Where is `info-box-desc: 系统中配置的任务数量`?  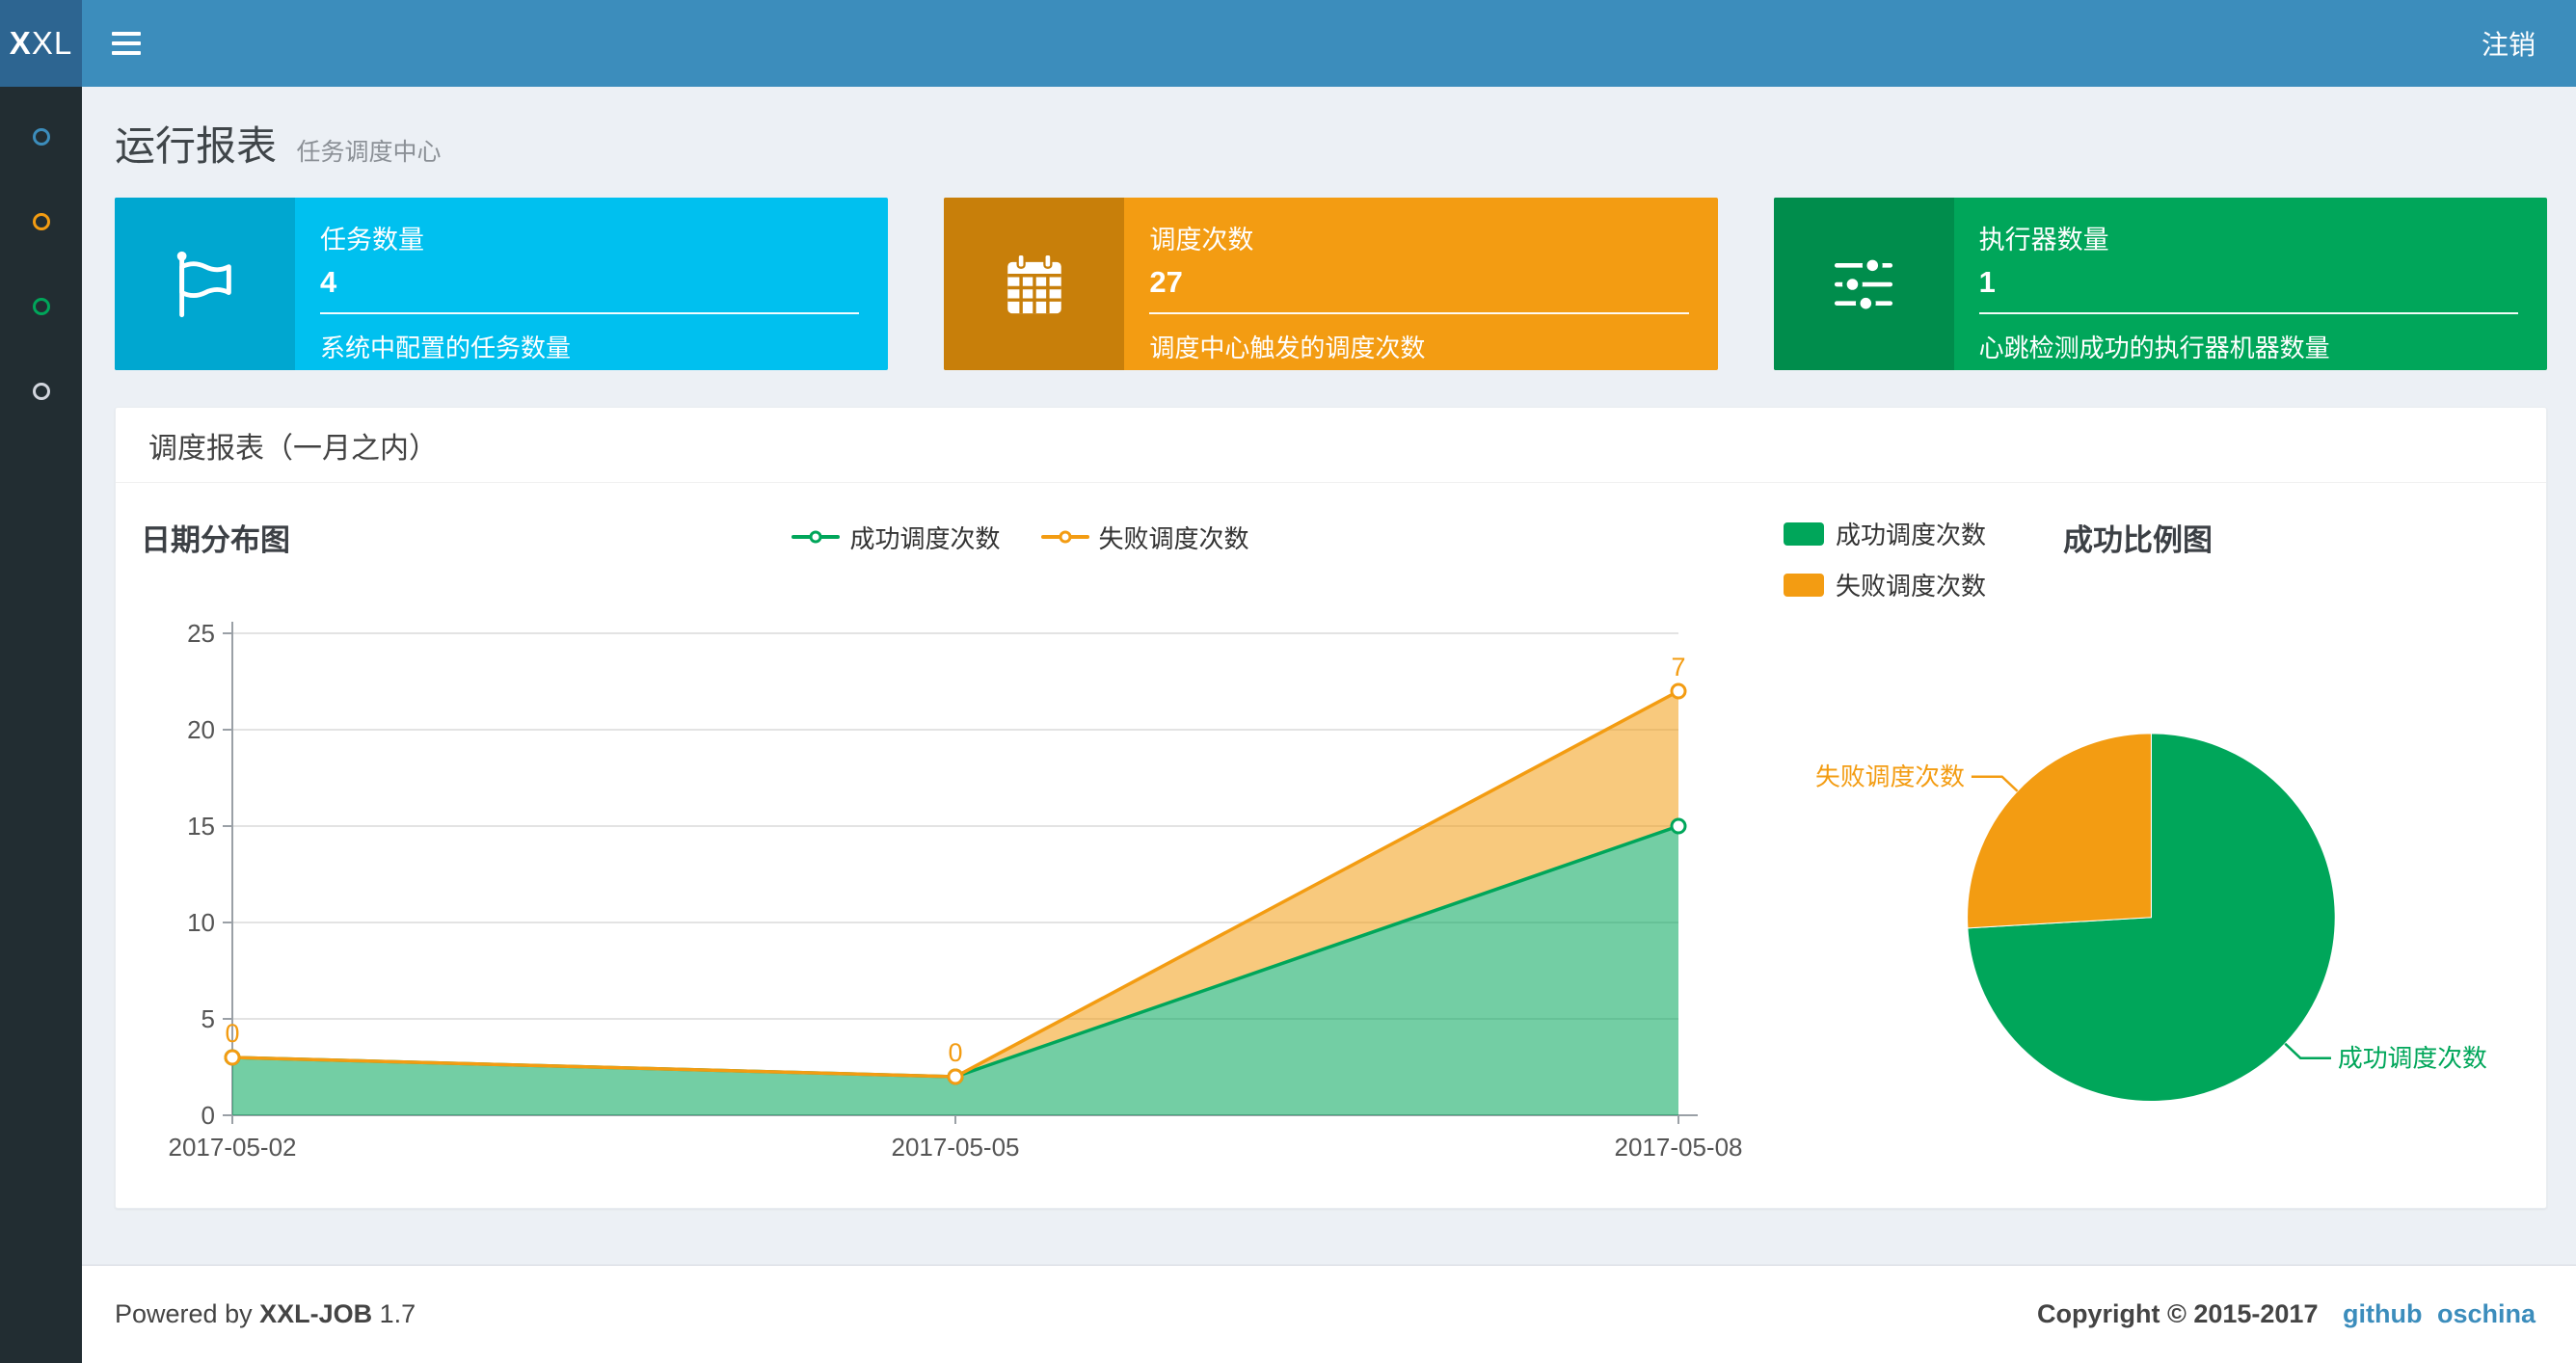
info-box-desc: 系统中配置的任务数量 is located at coordinates (446, 348).